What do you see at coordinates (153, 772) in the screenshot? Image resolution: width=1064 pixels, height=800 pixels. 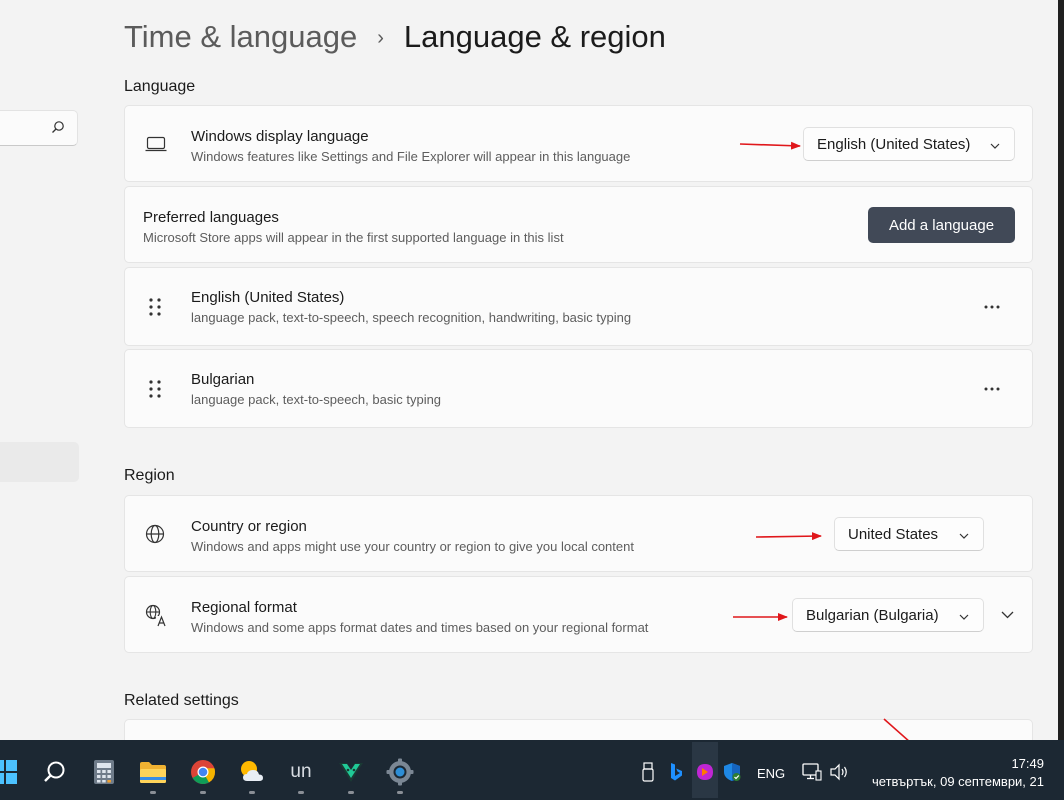 I see `file-explorer-icon` at bounding box center [153, 772].